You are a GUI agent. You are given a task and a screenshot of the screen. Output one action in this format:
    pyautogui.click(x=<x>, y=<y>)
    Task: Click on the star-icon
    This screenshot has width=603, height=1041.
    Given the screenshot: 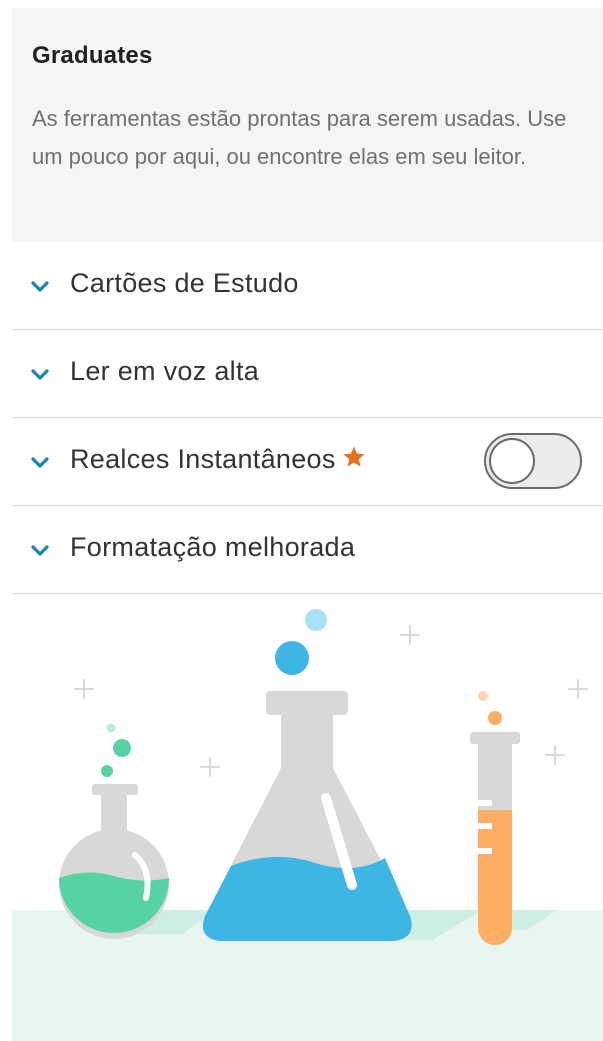 What is the action you would take?
    pyautogui.click(x=354, y=456)
    